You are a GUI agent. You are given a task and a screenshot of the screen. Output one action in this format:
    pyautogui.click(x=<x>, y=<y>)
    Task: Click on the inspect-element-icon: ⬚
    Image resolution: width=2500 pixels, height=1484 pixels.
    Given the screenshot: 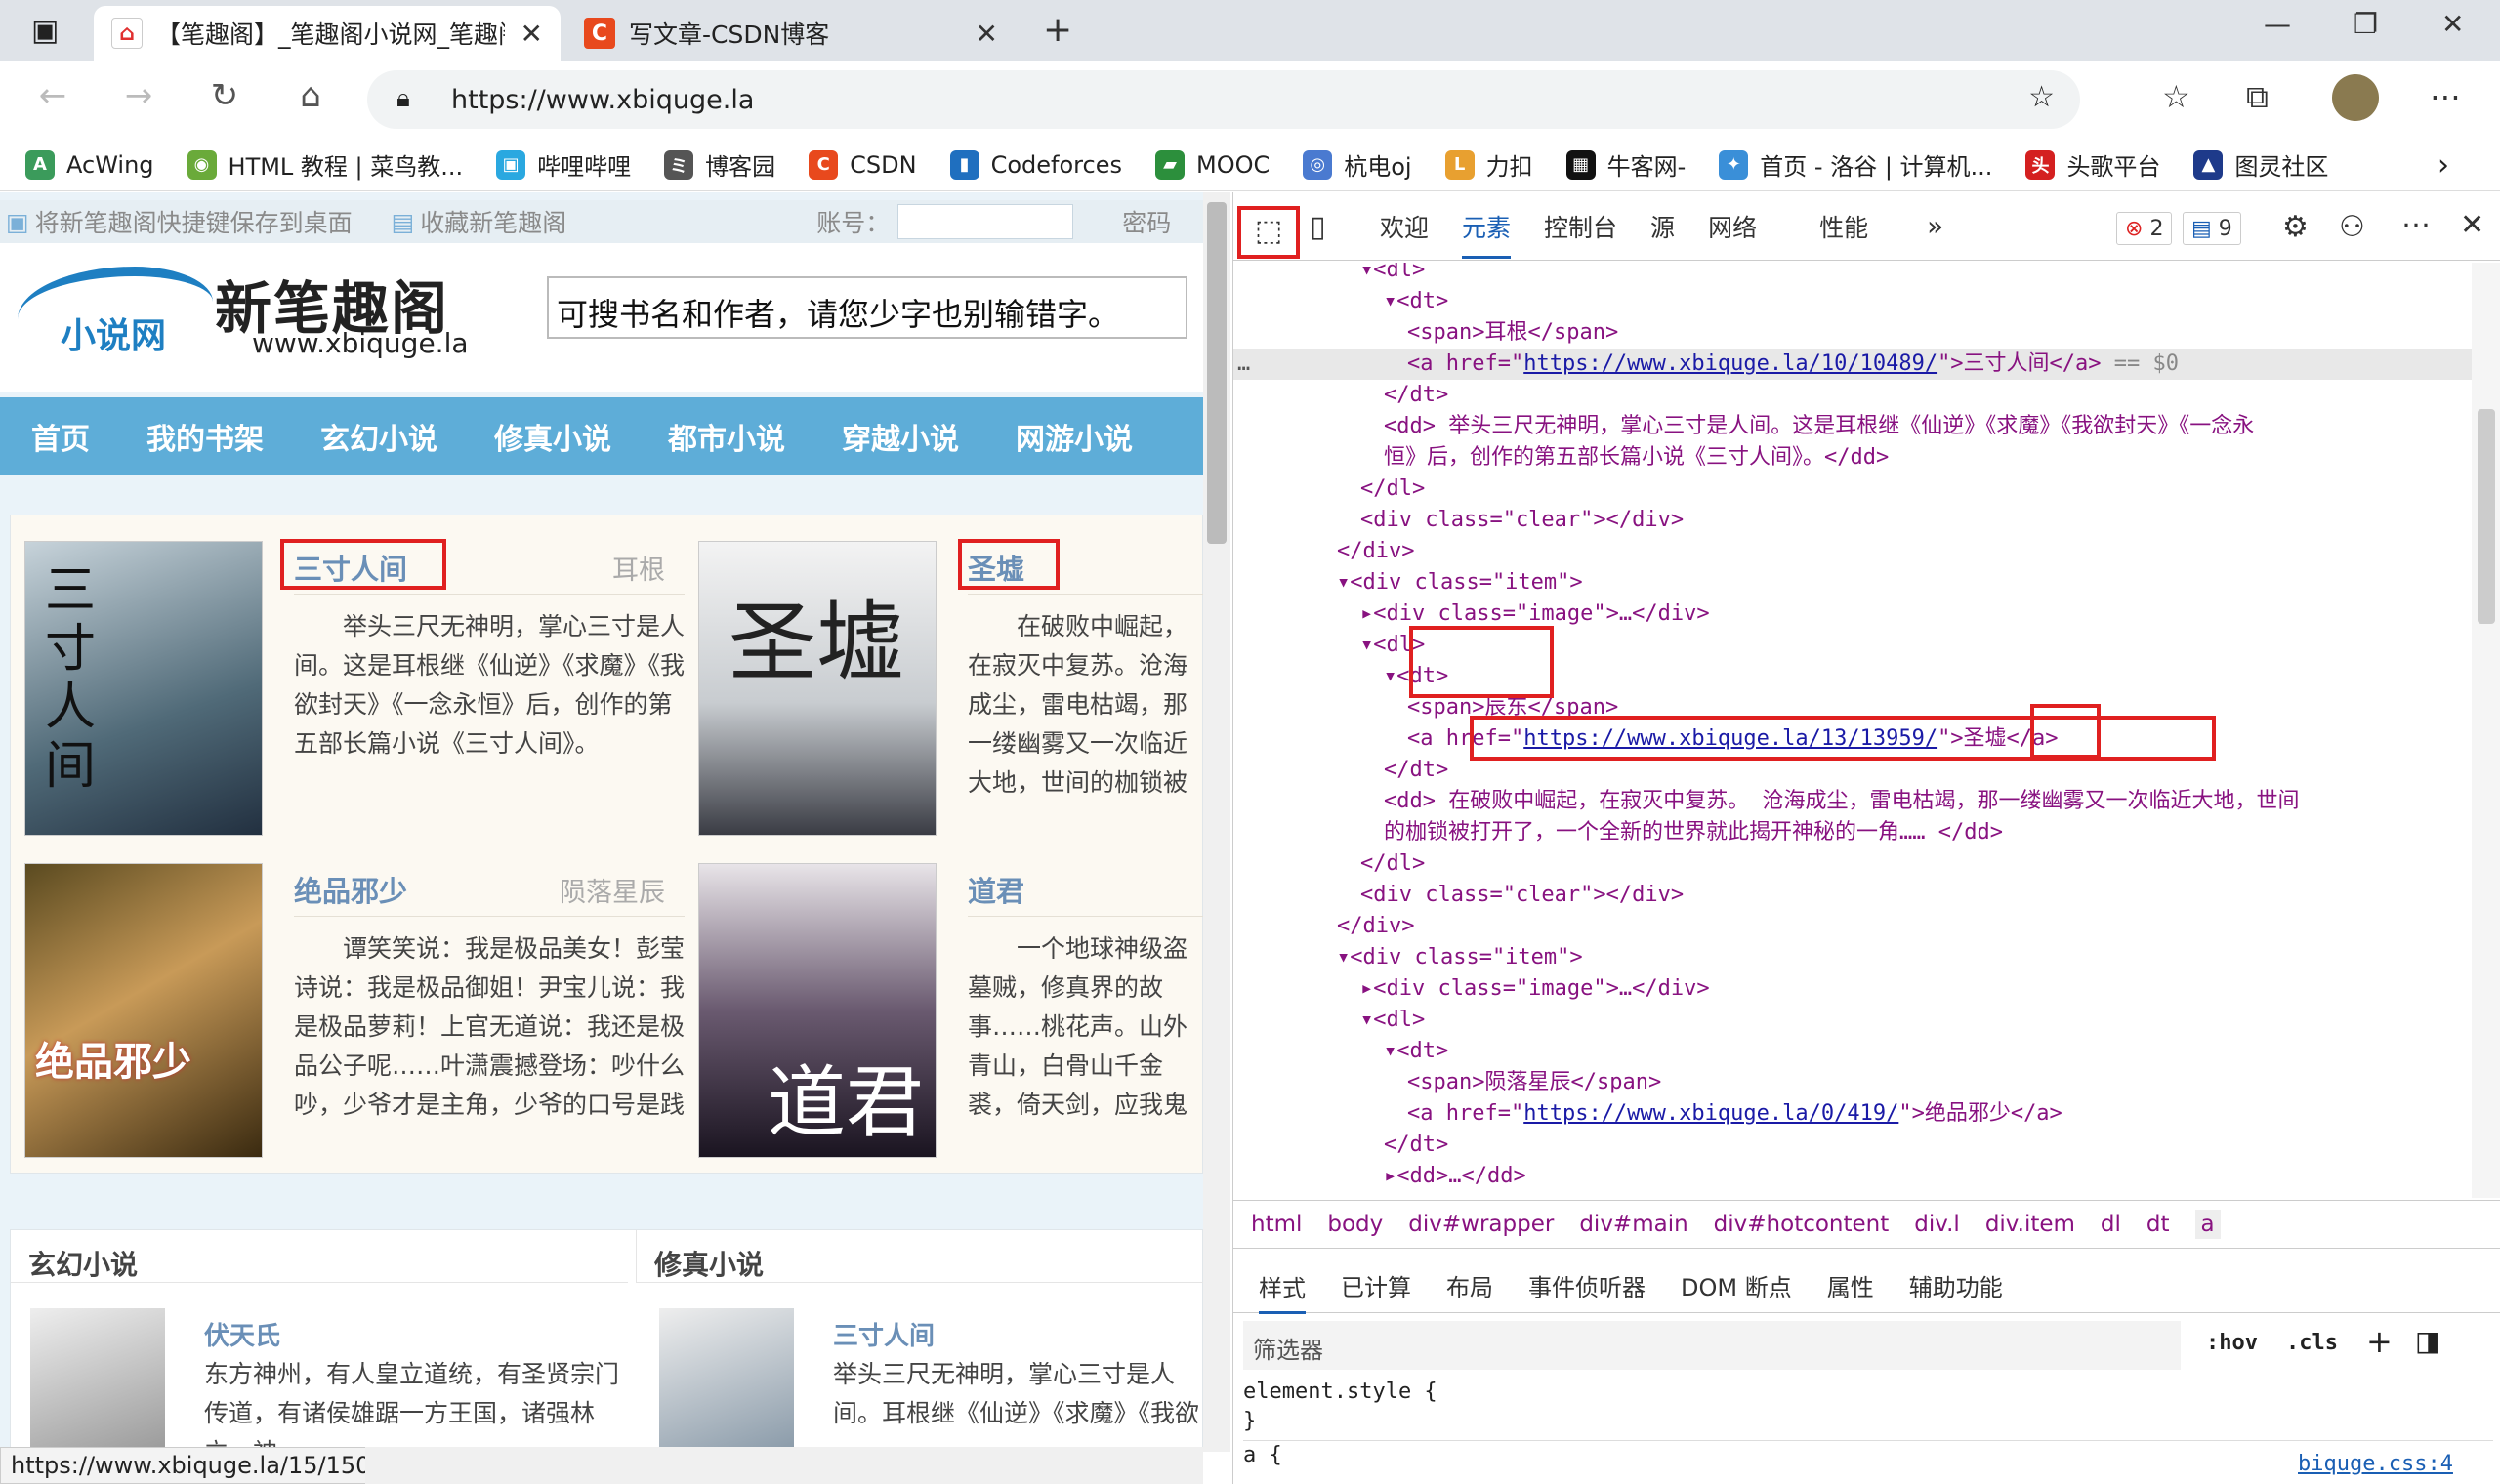 What is the action you would take?
    pyautogui.click(x=1268, y=233)
    